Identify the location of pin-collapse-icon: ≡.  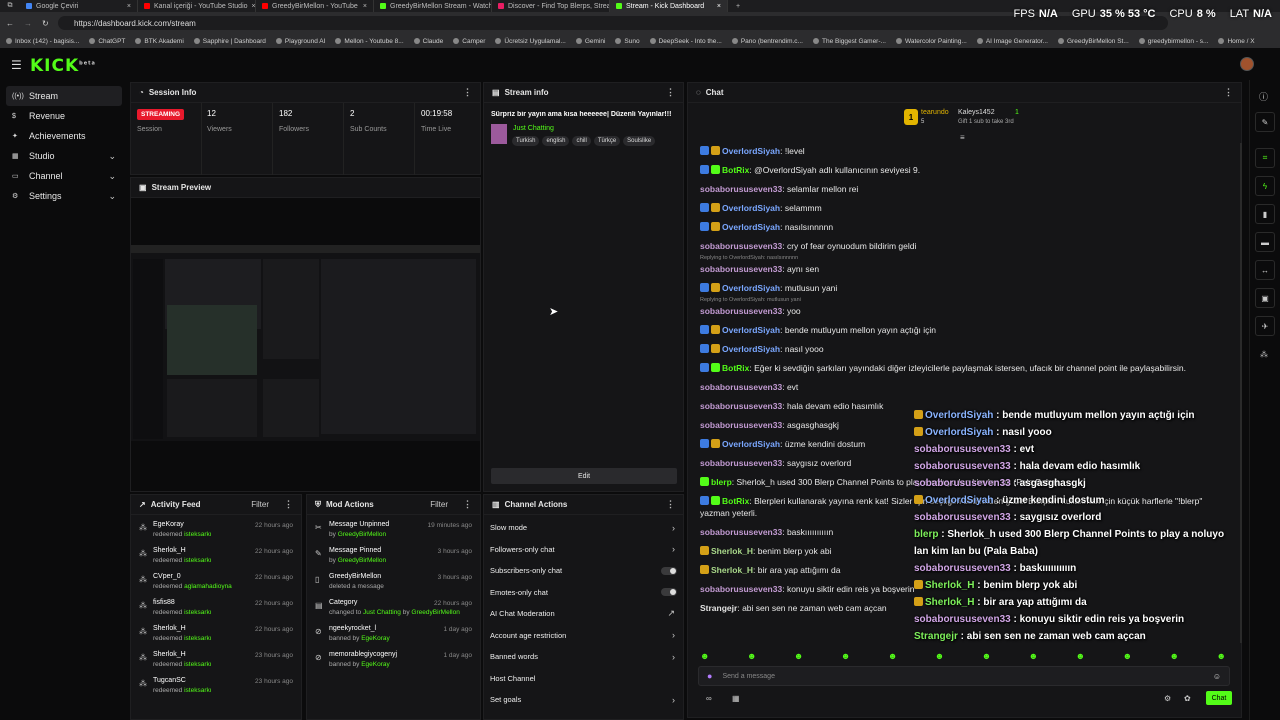
(962, 137).